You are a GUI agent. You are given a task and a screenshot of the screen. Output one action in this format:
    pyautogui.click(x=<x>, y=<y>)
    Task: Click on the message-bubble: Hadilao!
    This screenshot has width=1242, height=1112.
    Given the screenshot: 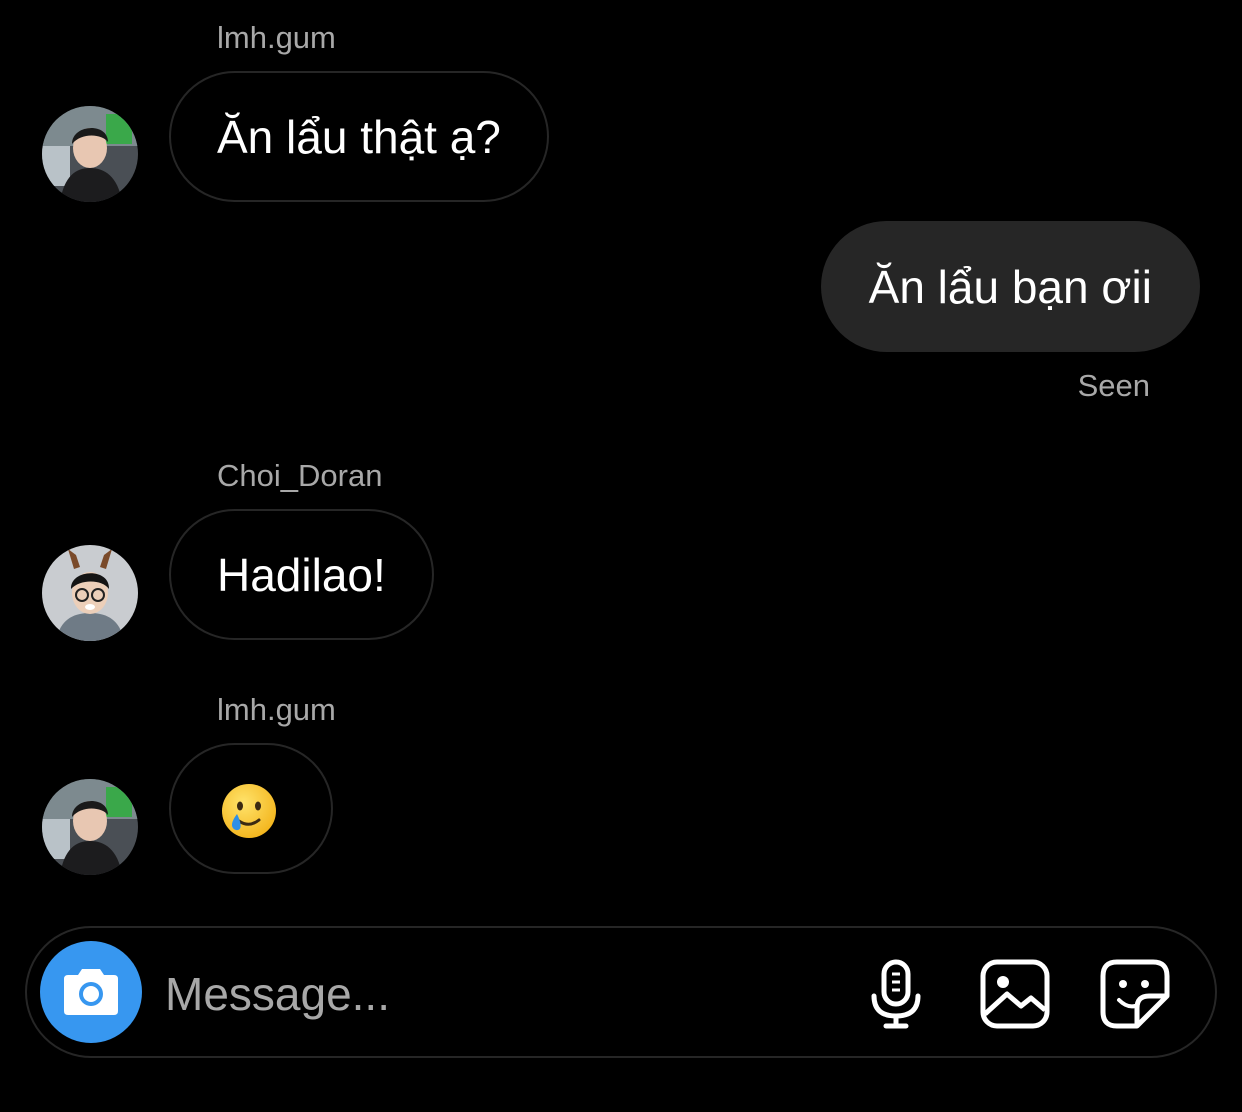 What is the action you would take?
    pyautogui.click(x=301, y=574)
    